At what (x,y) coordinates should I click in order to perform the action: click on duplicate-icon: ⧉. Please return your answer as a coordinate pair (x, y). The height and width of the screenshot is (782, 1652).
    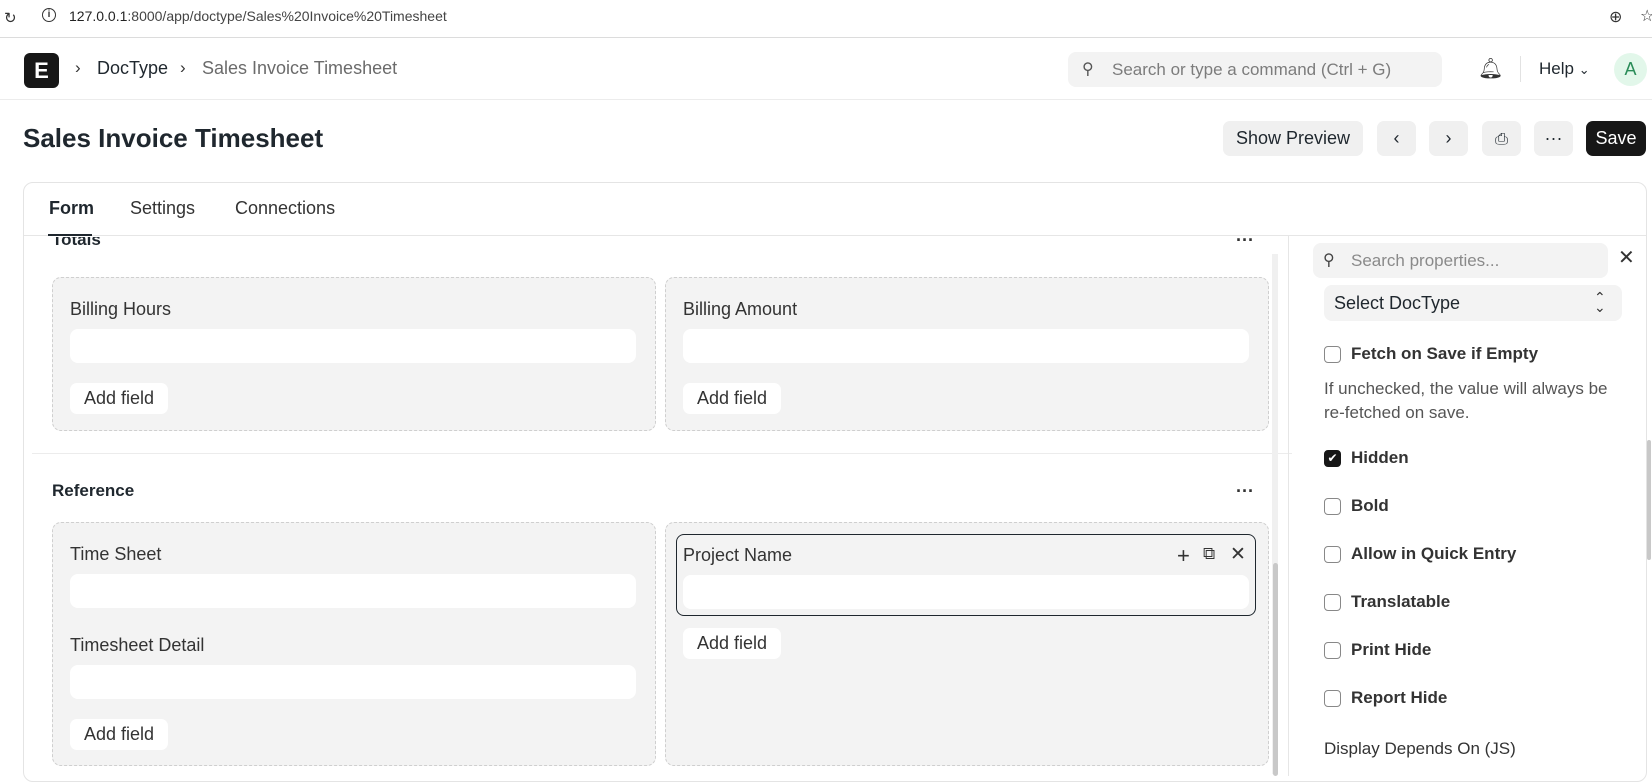
    Looking at the image, I should click on (1209, 554).